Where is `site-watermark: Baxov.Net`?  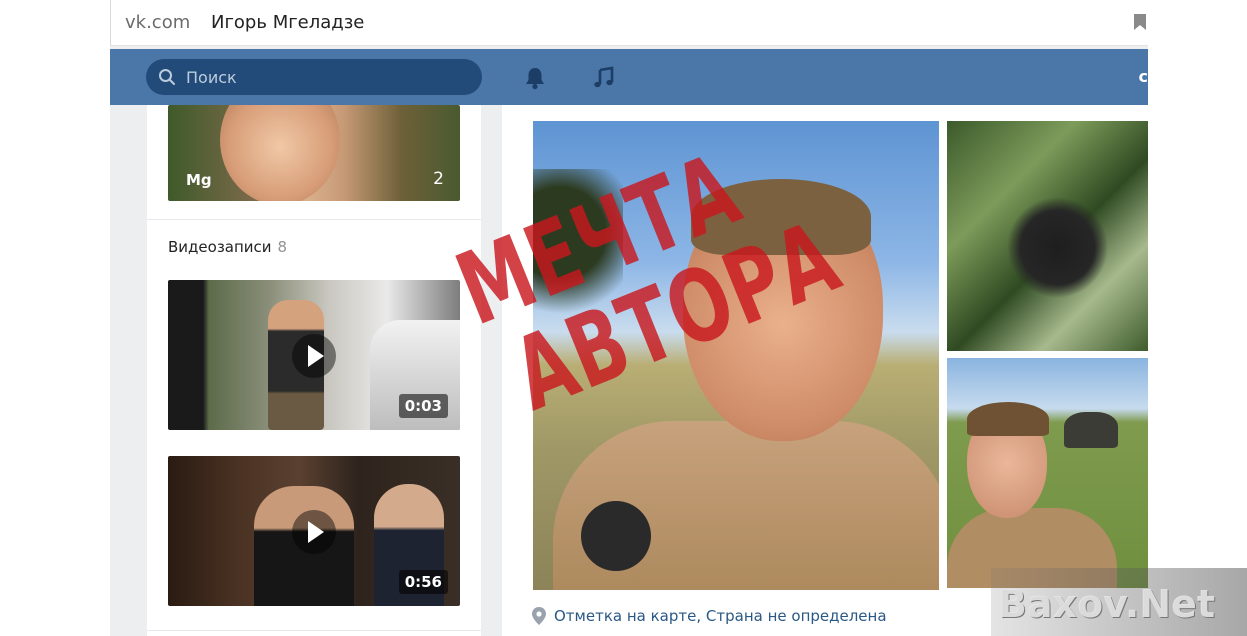 site-watermark: Baxov.Net is located at coordinates (1119, 602).